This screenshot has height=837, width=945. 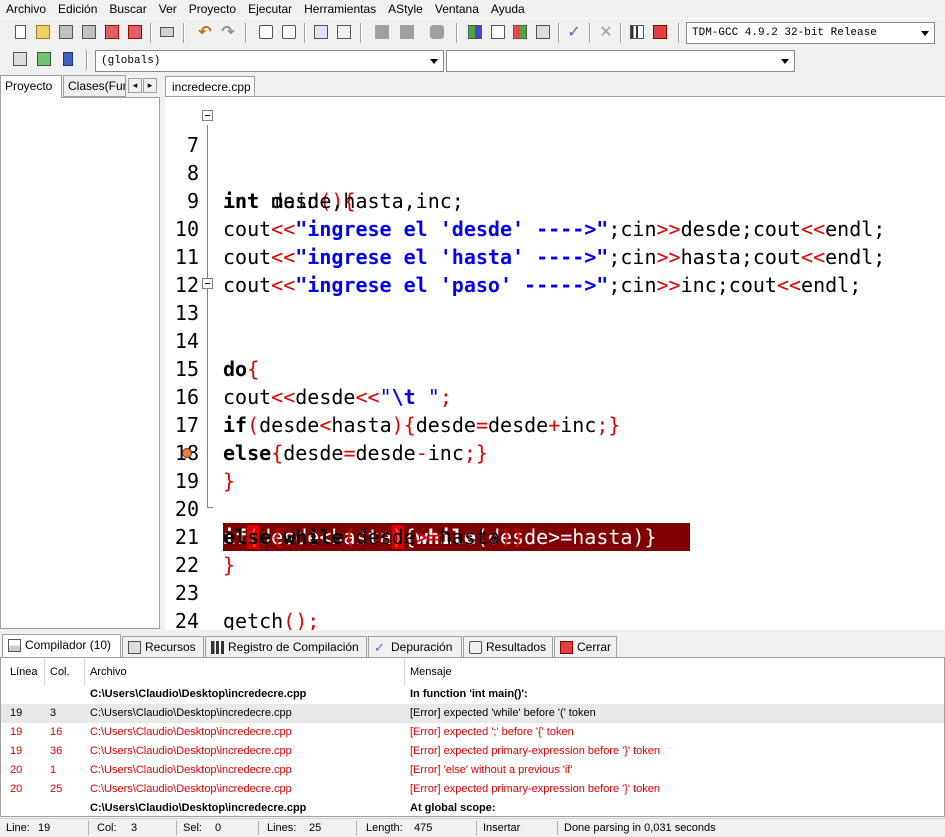 I want to click on redo-icon: ↷, so click(x=228, y=32).